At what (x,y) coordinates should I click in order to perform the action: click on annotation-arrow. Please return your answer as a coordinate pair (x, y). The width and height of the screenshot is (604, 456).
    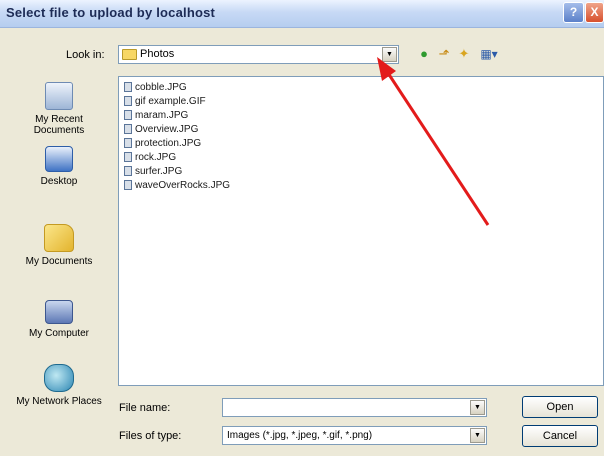
    Looking at the image, I should click on (433, 141).